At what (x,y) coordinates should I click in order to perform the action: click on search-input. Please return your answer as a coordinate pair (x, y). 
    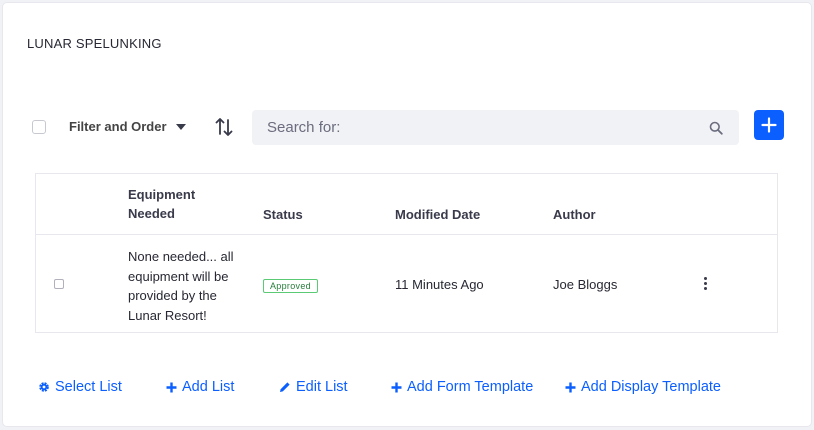
    Looking at the image, I should click on (472, 127).